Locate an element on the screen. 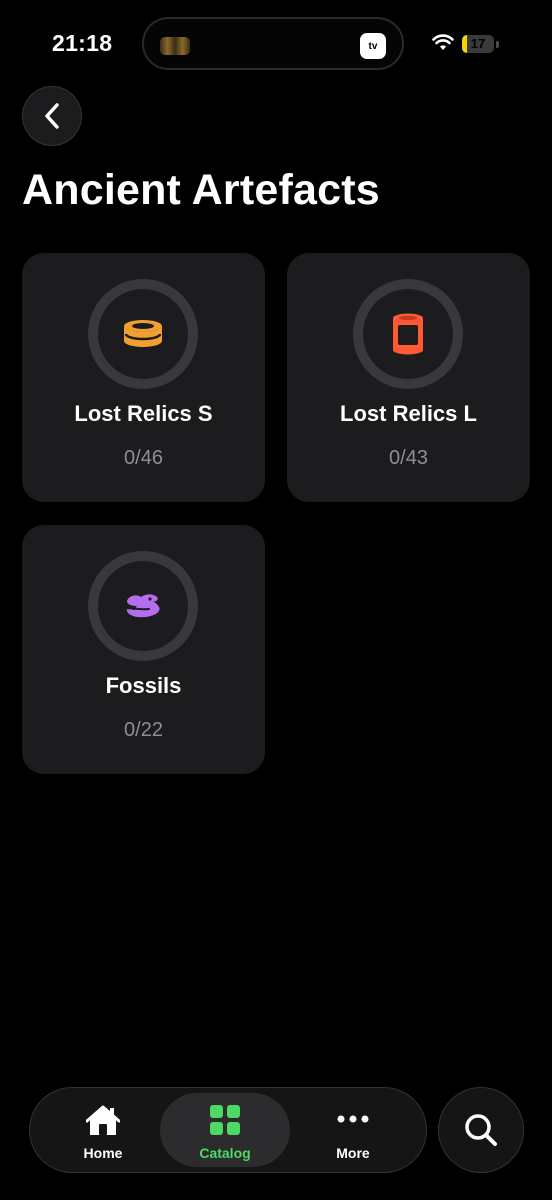 This screenshot has width=552, height=1200. collection-name: Lost Relics S is located at coordinates (143, 413).